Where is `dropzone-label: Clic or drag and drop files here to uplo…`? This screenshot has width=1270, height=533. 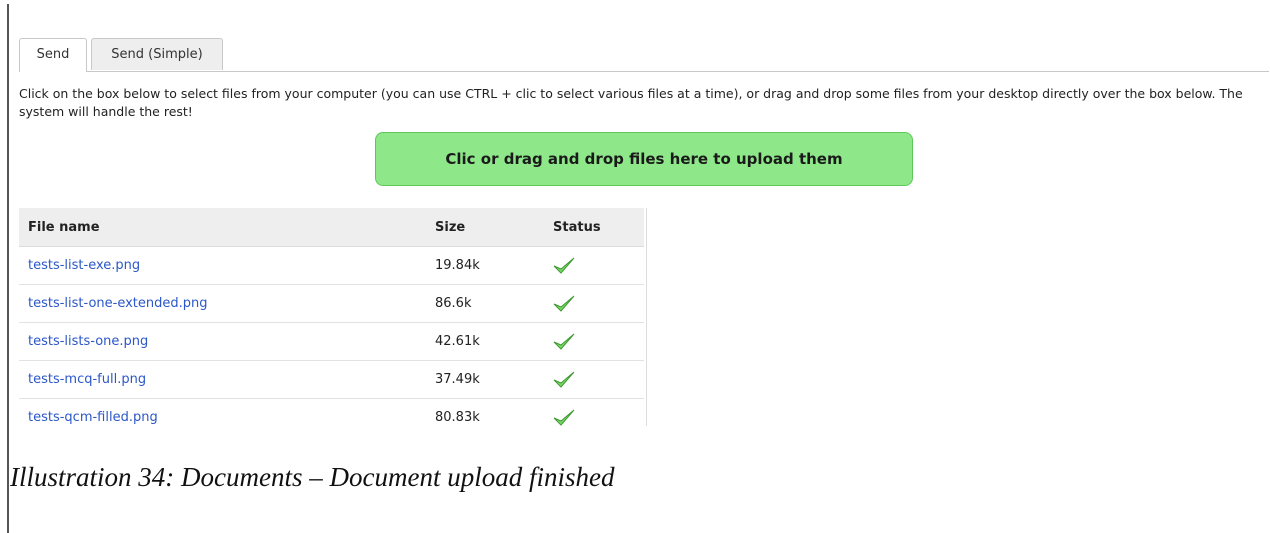
dropzone-label: Clic or drag and drop files here to uplo… is located at coordinates (644, 159).